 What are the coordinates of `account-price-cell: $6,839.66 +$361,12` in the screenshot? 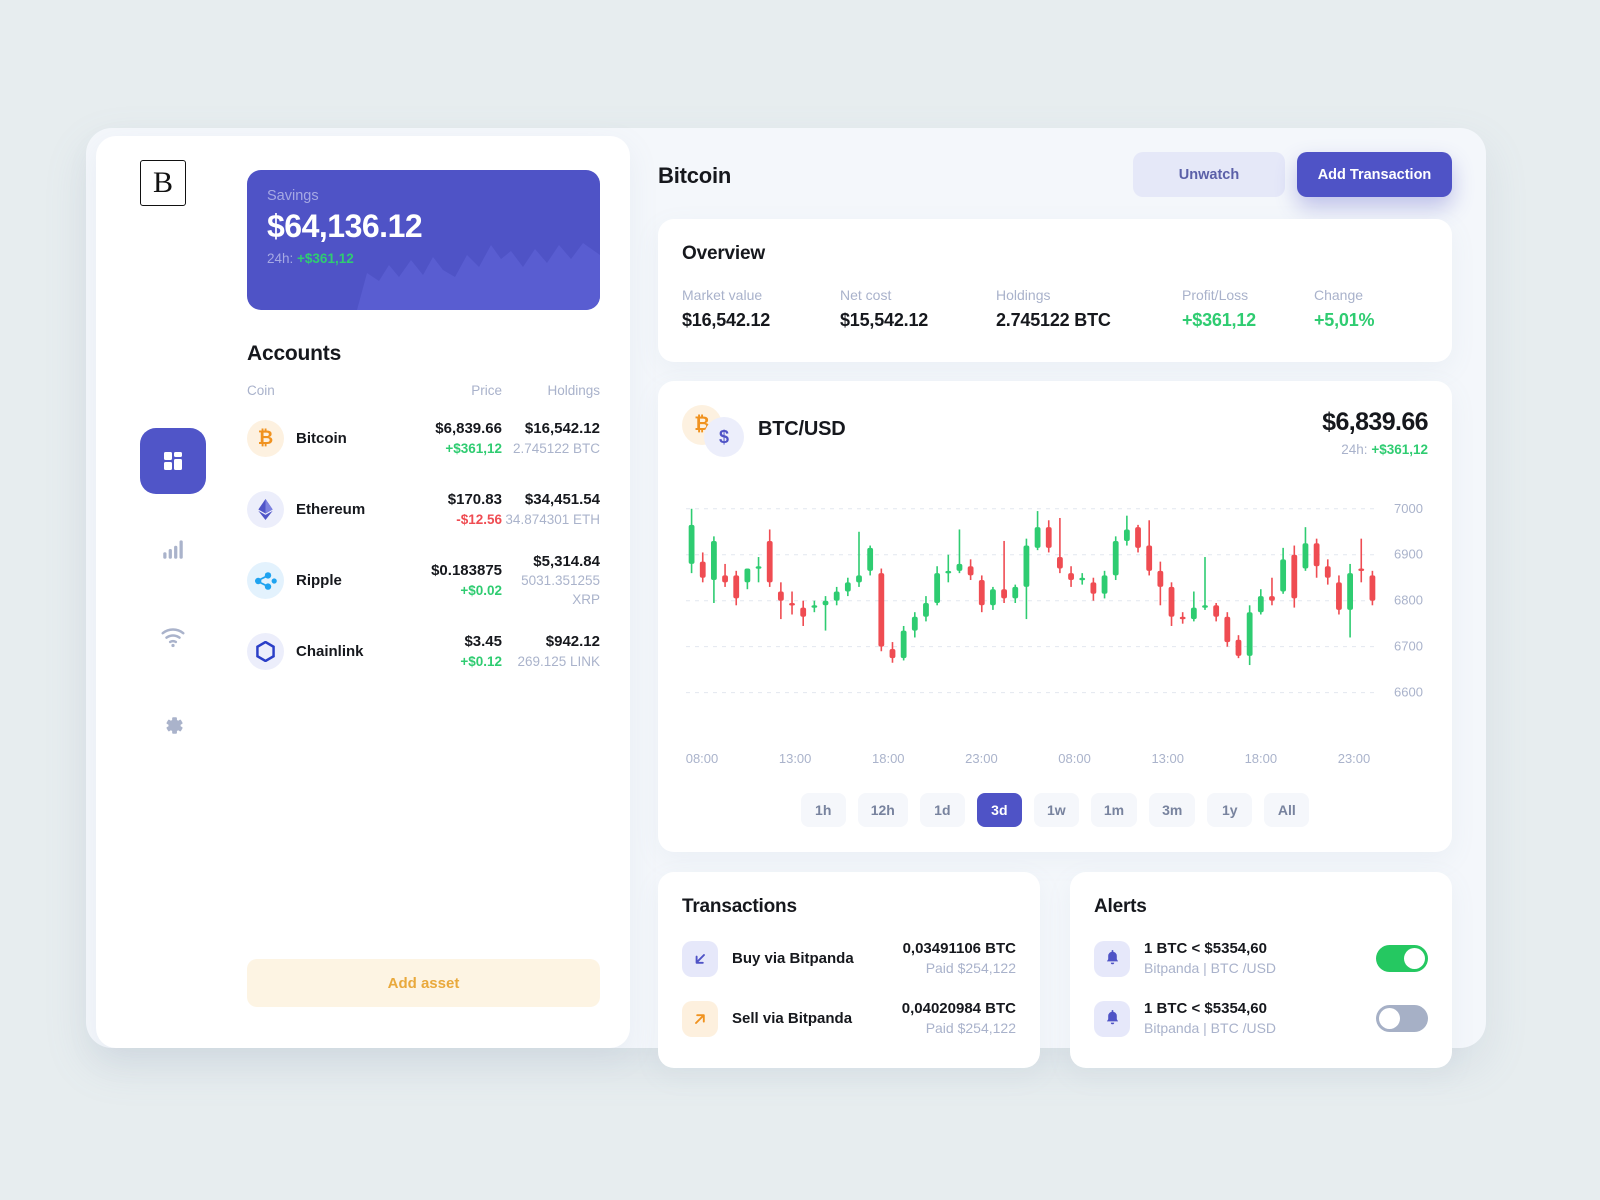 It's located at (449, 438).